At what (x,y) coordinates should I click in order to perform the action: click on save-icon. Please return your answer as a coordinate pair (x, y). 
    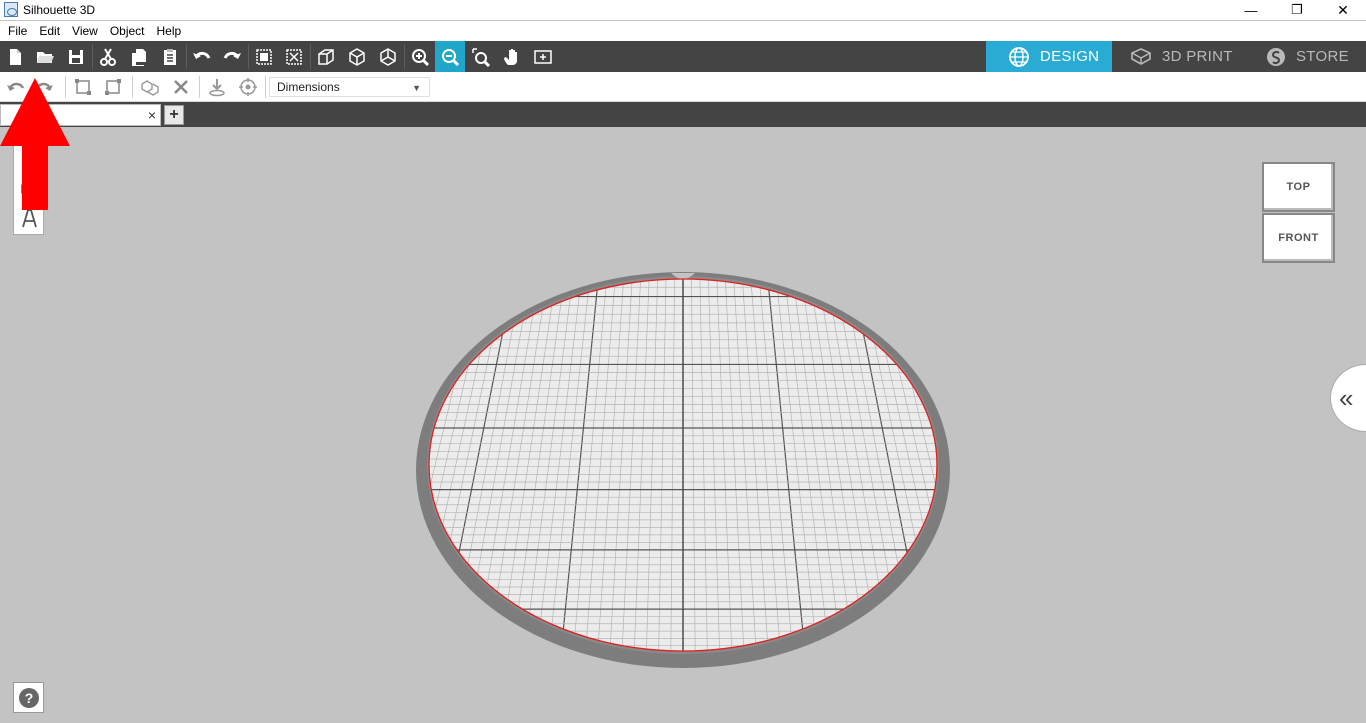
    Looking at the image, I should click on (76, 56).